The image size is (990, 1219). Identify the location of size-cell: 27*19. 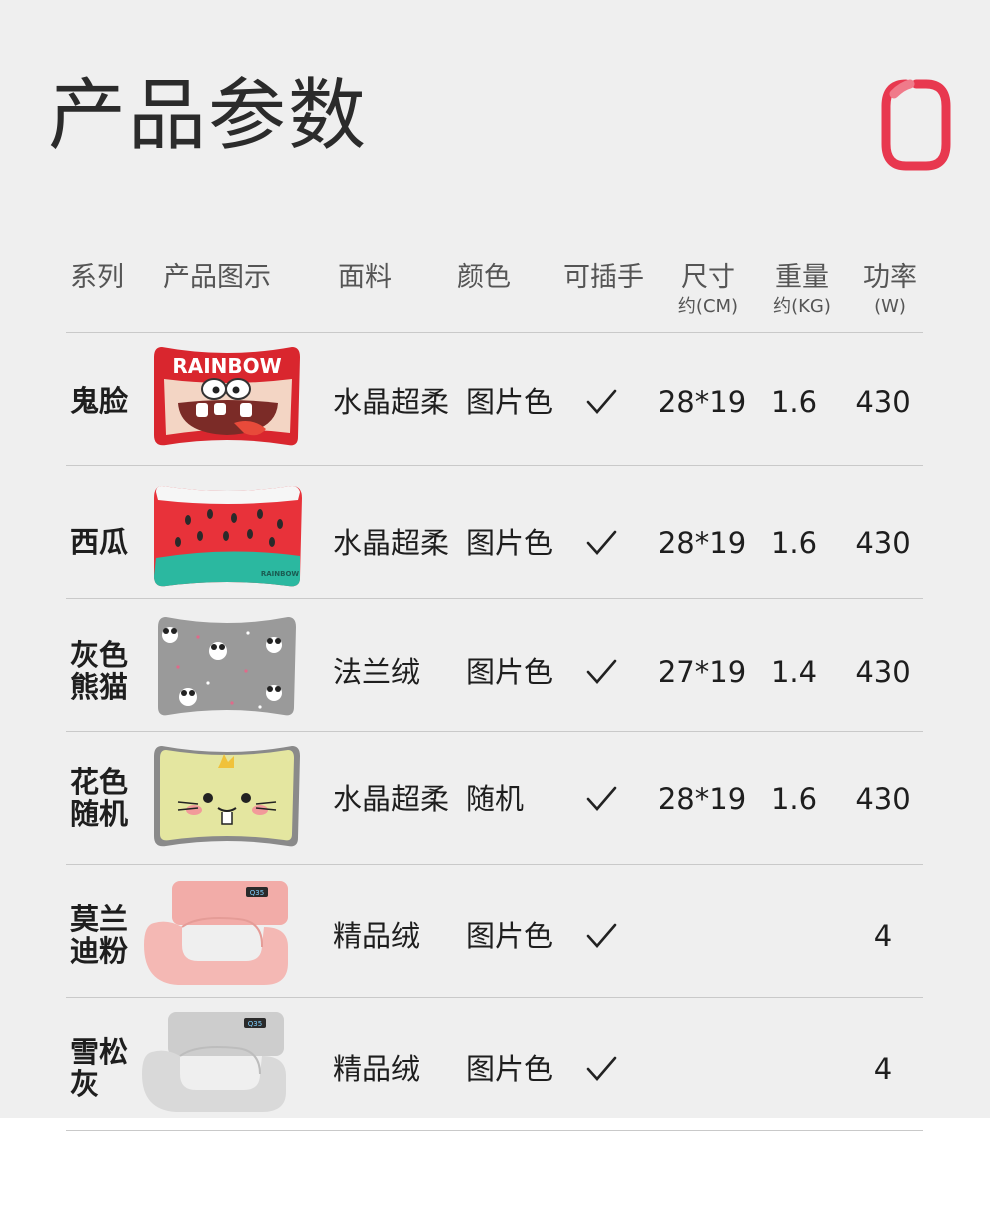
(702, 672).